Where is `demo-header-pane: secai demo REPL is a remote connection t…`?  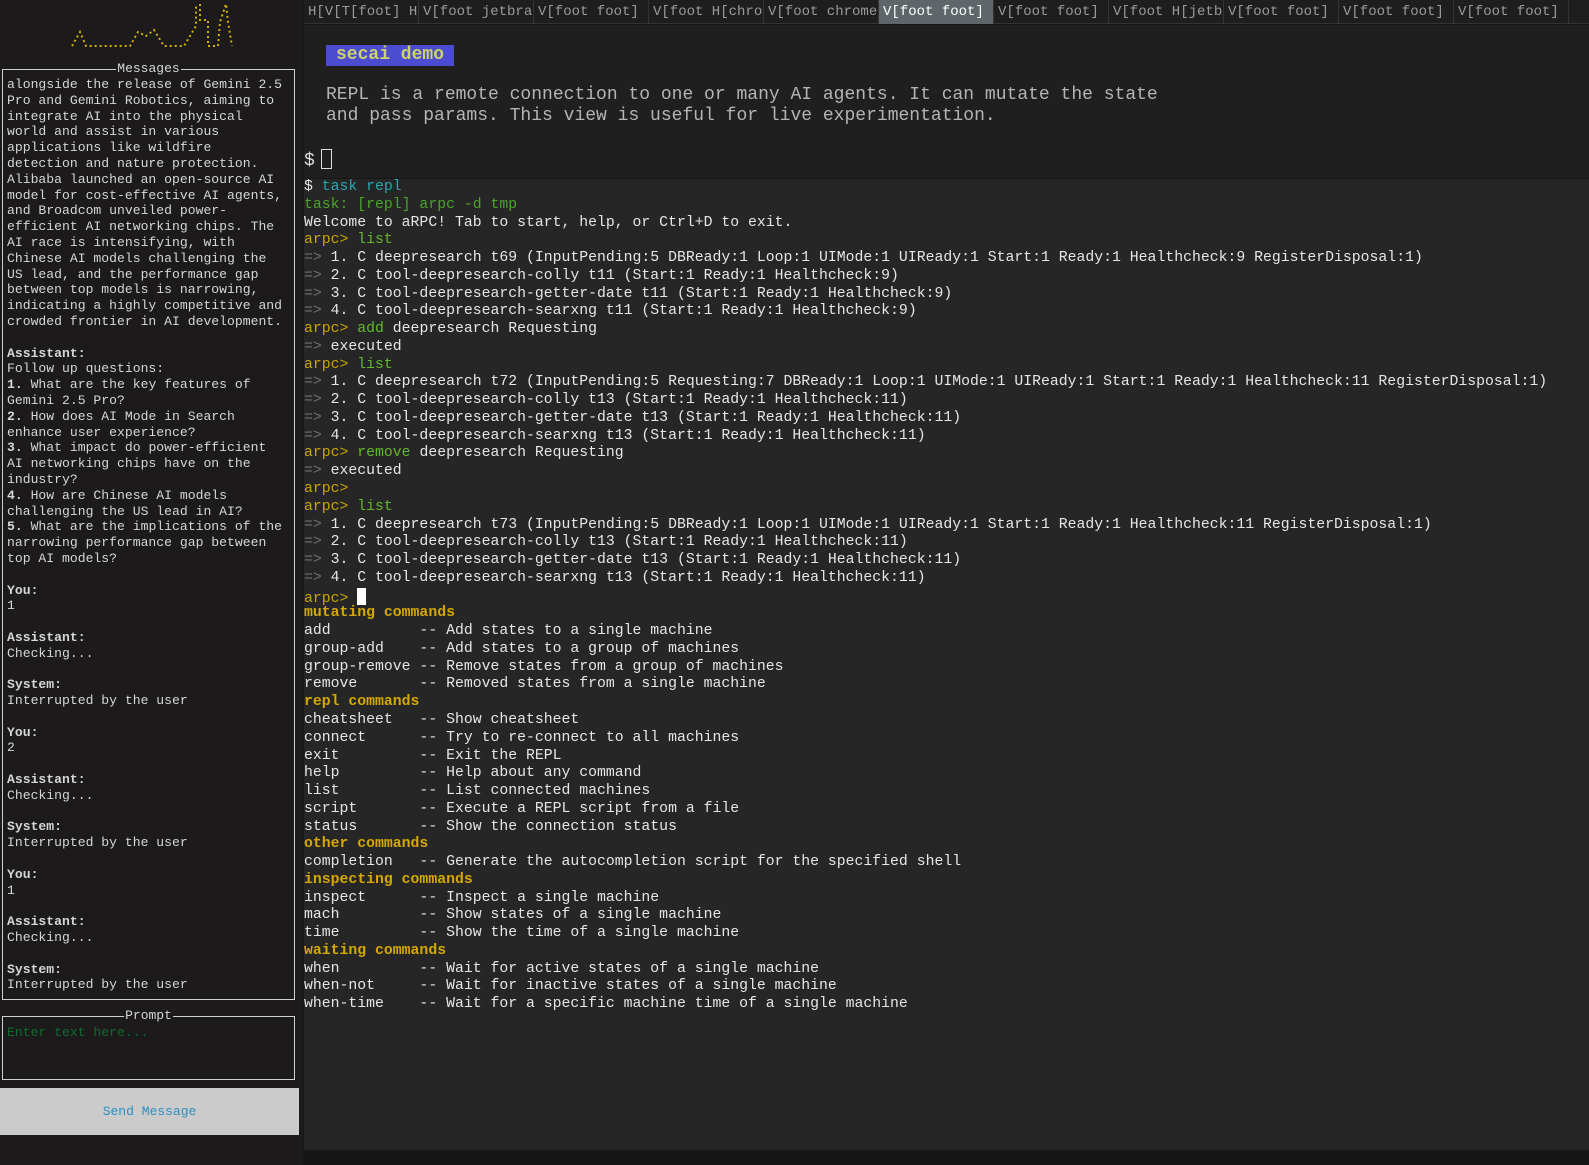 demo-header-pane: secai demo REPL is a remote connection t… is located at coordinates (946, 101).